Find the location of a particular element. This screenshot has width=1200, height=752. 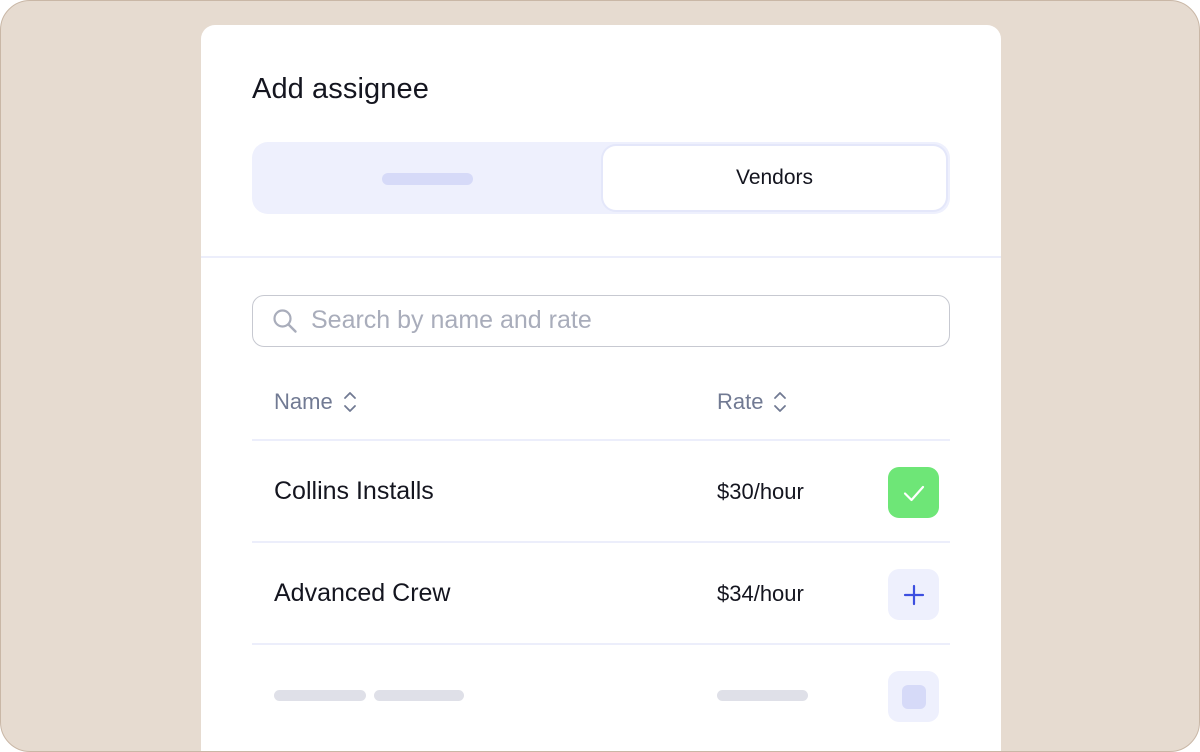

search-field is located at coordinates (601, 321).